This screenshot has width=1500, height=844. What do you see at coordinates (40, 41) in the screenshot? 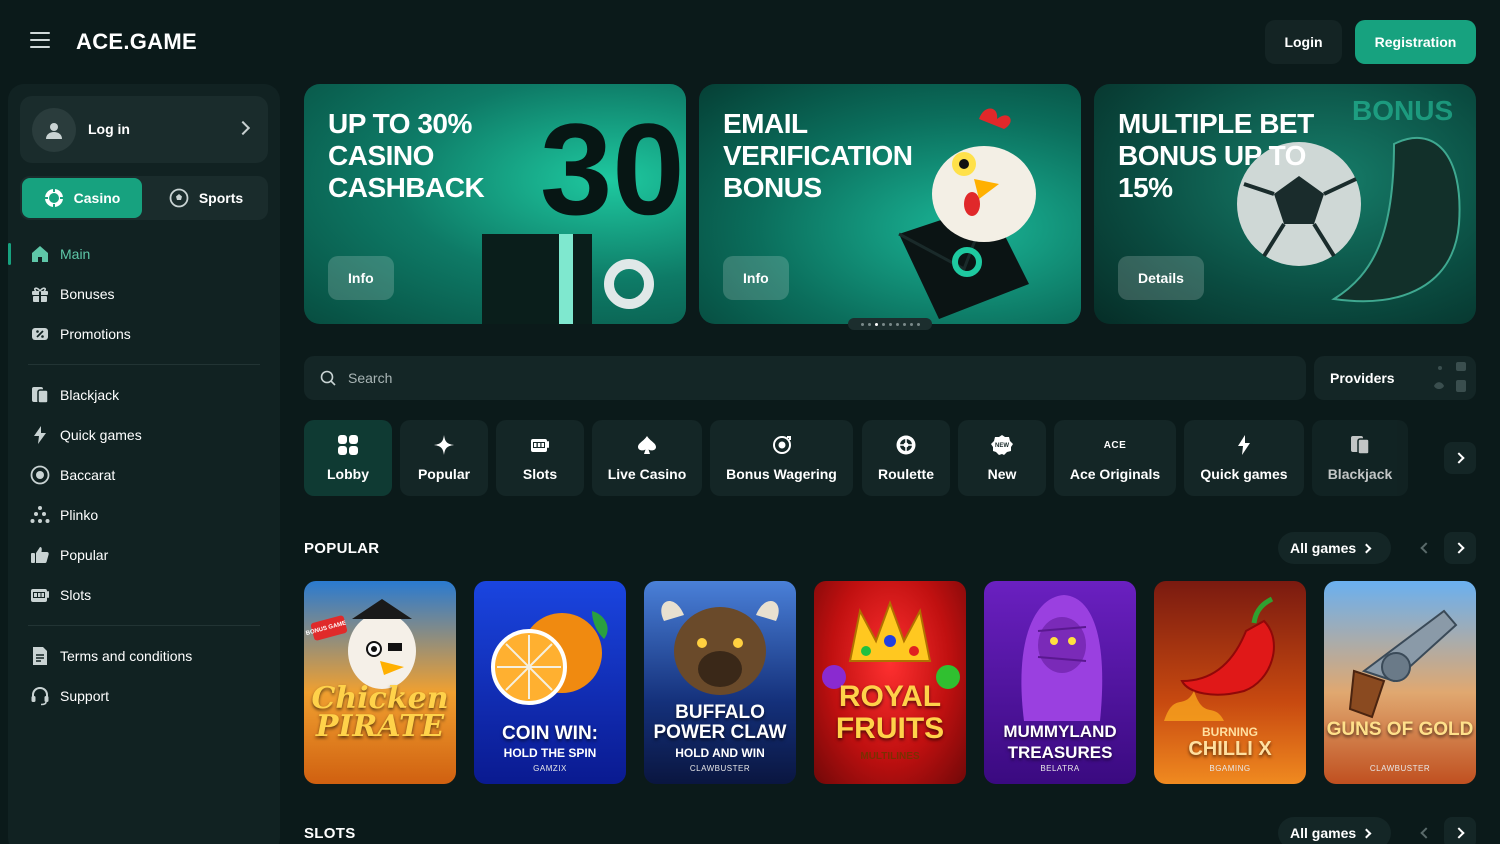
I see `hamburger-menu-icon` at bounding box center [40, 41].